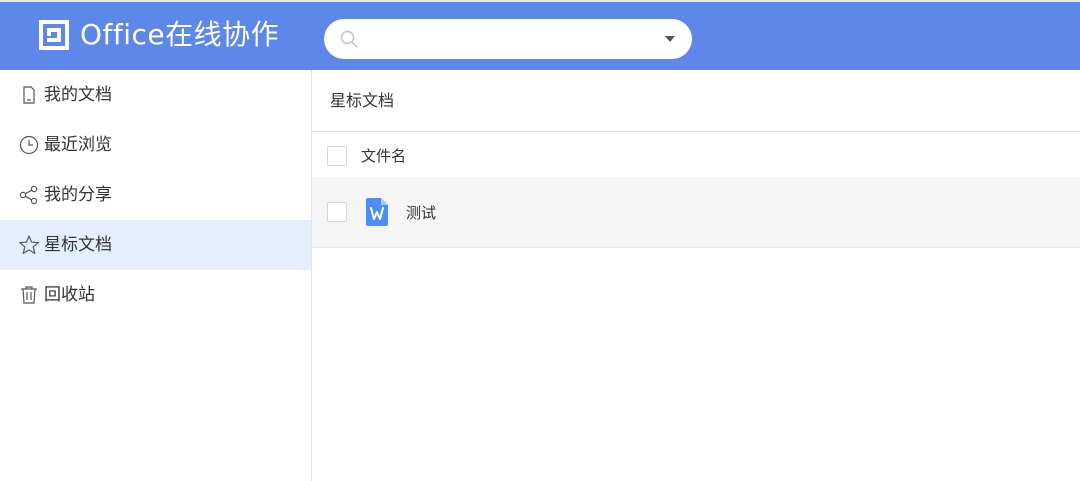 This screenshot has height=481, width=1080. Describe the element at coordinates (78, 145) in the screenshot. I see `sidebar-item-label: 最近浏览` at that location.